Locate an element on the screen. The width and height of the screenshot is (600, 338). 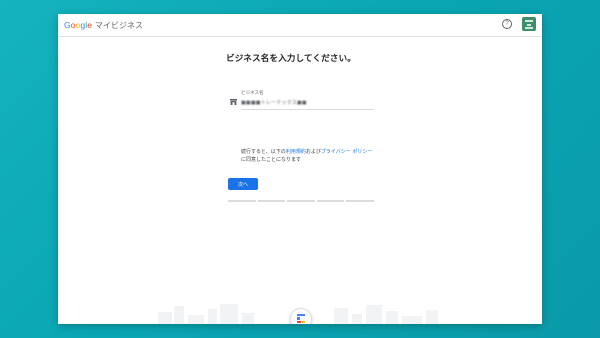
step-progress is located at coordinates (301, 201).